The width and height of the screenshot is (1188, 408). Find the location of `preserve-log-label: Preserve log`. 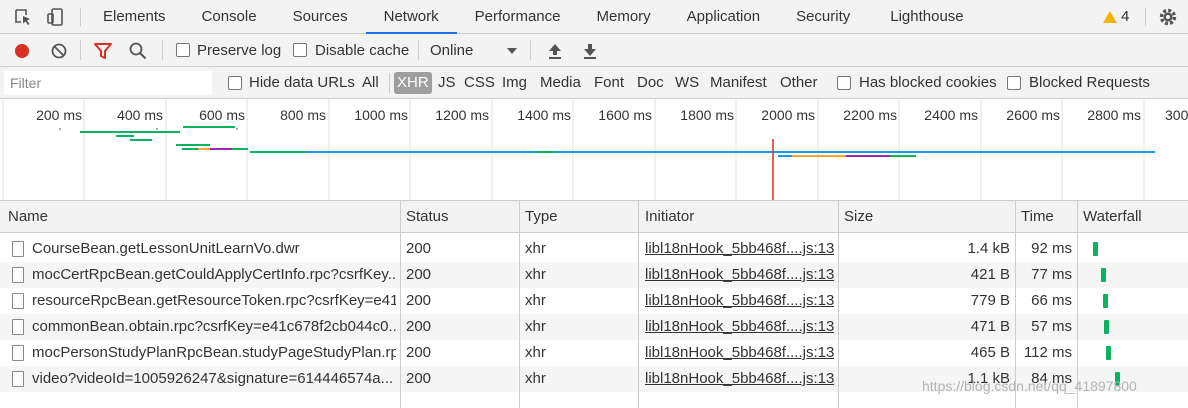

preserve-log-label: Preserve log is located at coordinates (239, 50).